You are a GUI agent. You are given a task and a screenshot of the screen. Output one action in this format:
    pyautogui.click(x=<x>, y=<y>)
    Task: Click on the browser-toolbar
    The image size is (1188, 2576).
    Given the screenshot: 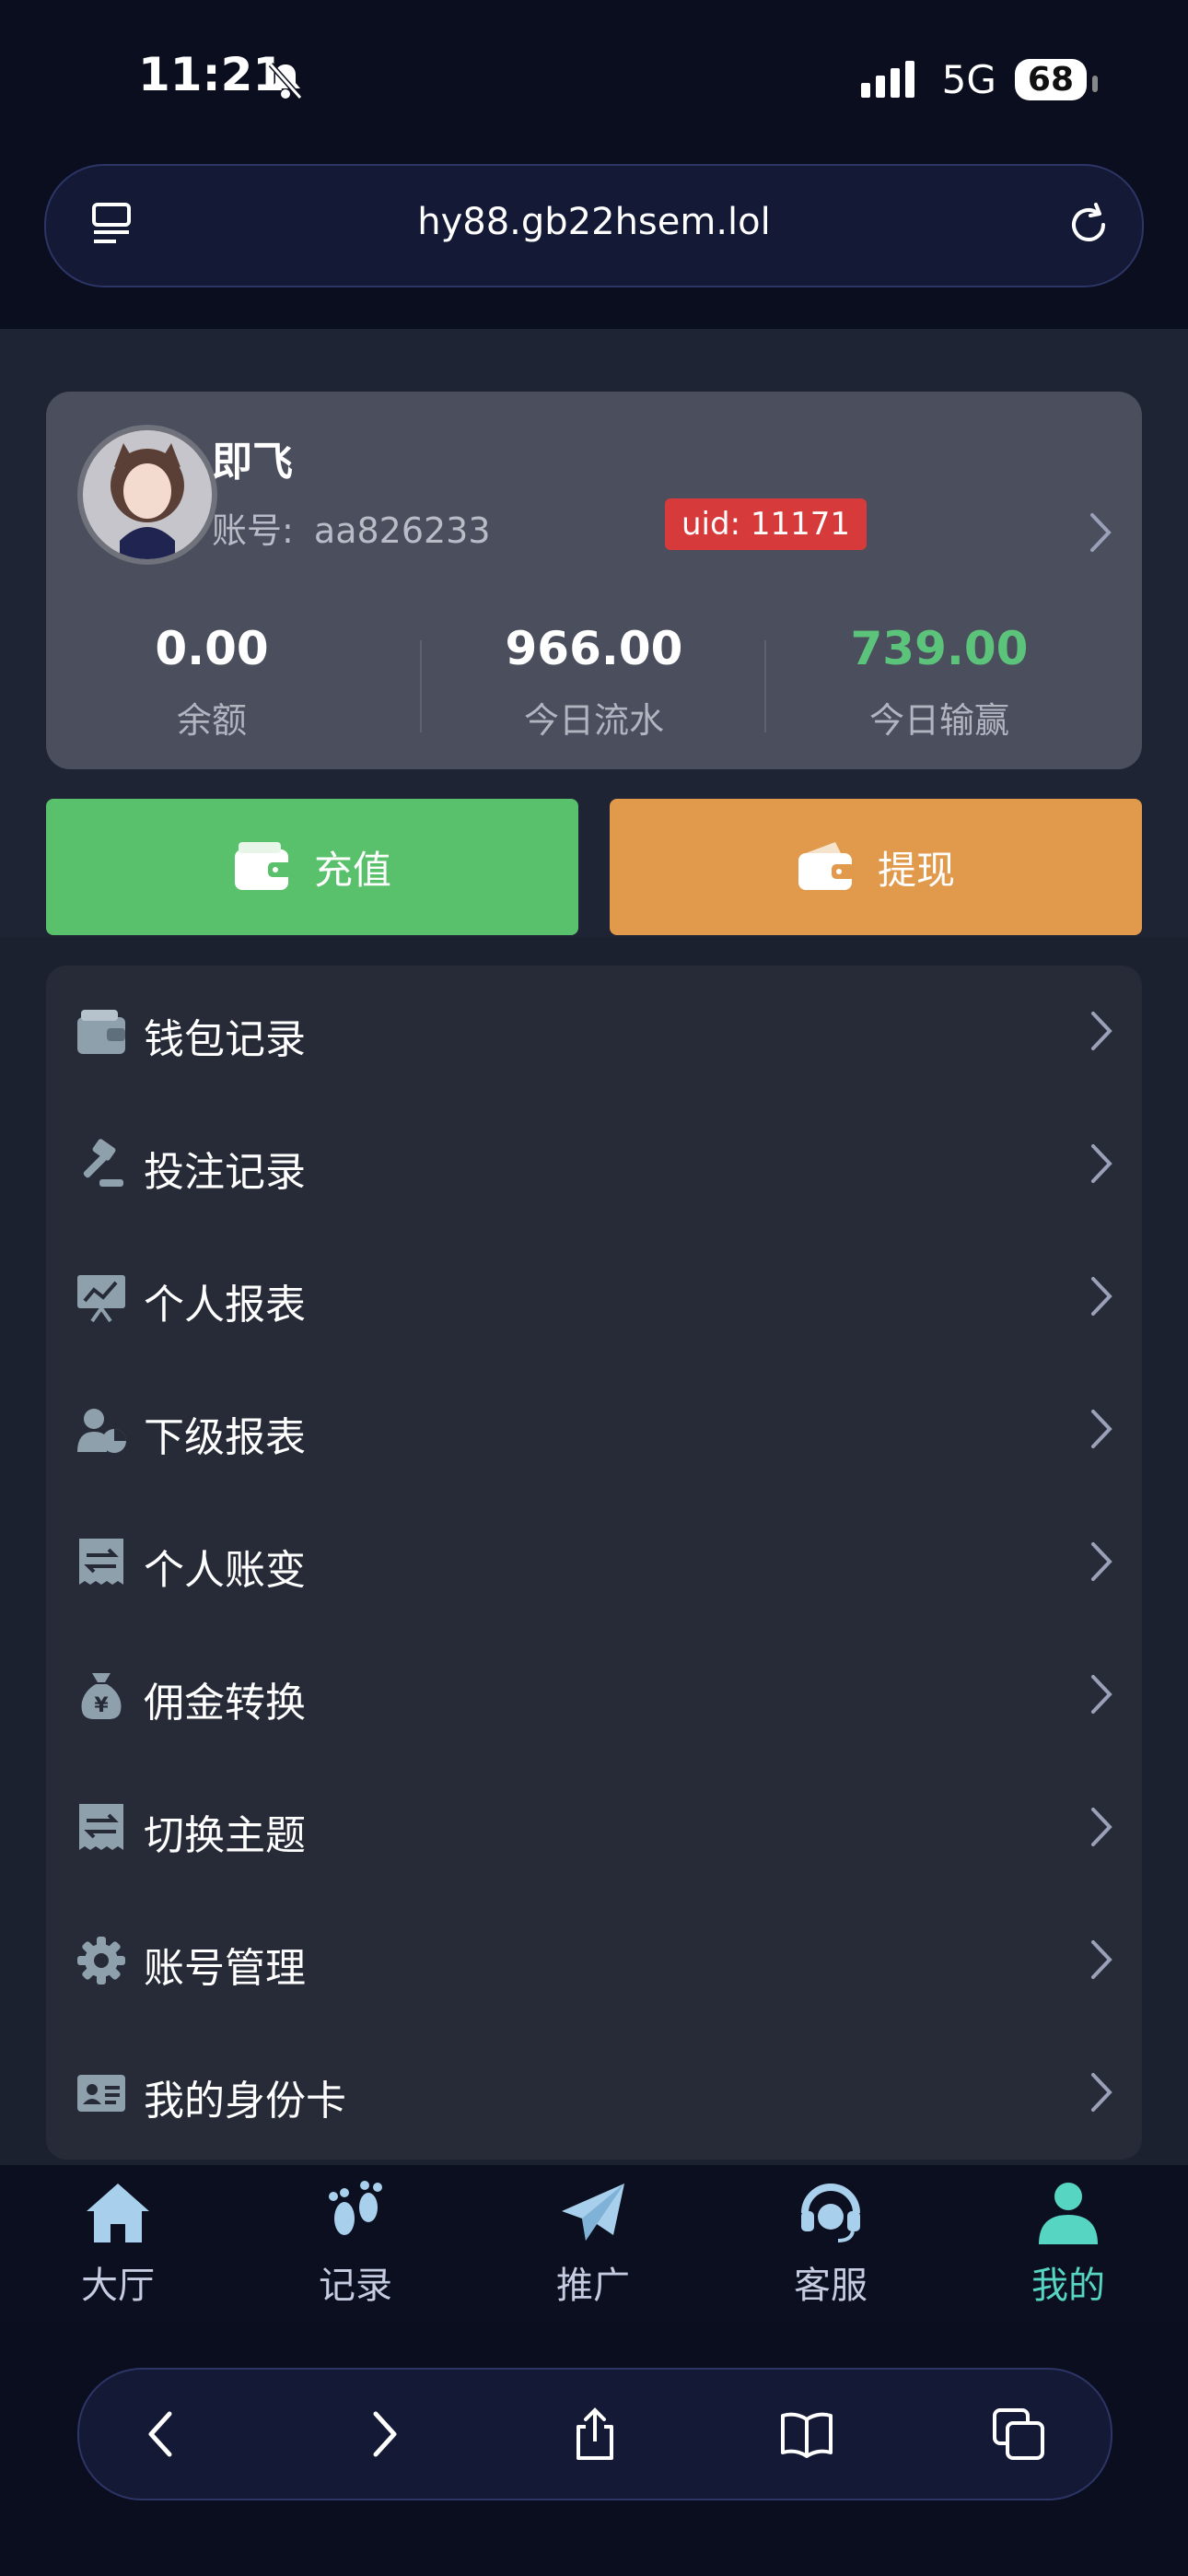 What is the action you would take?
    pyautogui.click(x=594, y=2434)
    